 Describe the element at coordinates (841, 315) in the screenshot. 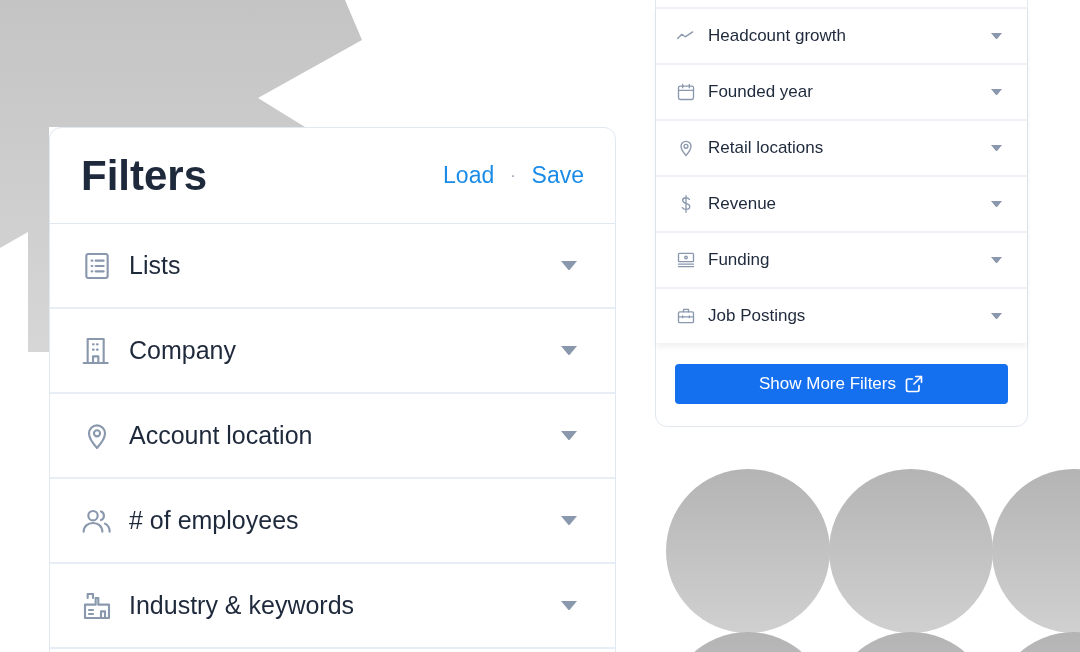

I see `filter-dropdown: Job Postings` at that location.